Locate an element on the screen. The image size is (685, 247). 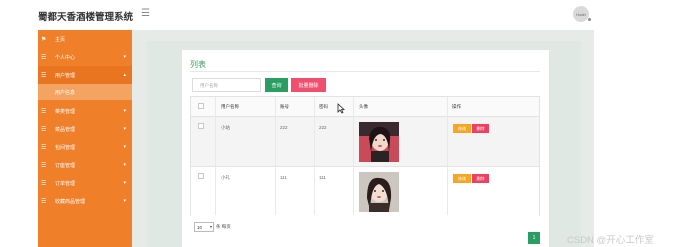
sidebar-item-label: 订座管理 is located at coordinates (65, 165).